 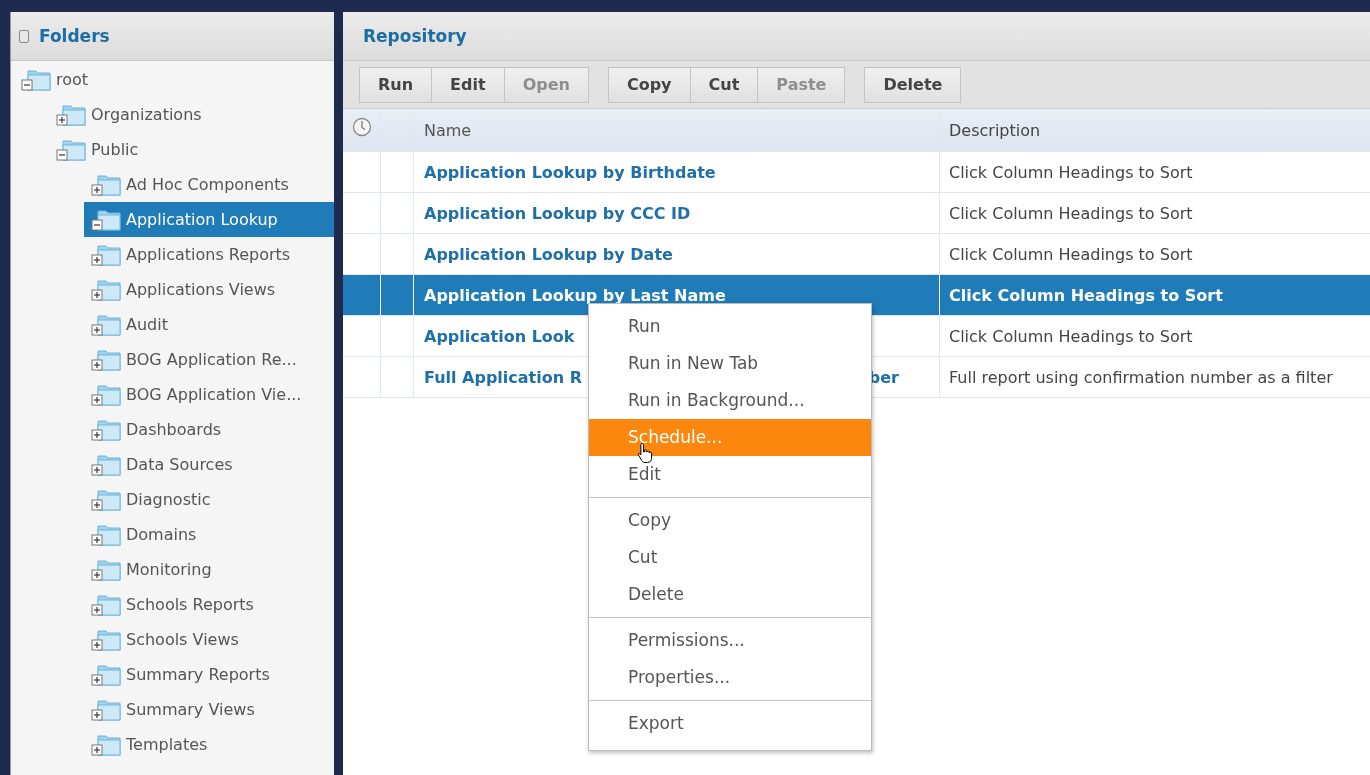 What do you see at coordinates (570, 172) in the screenshot?
I see `report-name: Application Lookup by Birthdate` at bounding box center [570, 172].